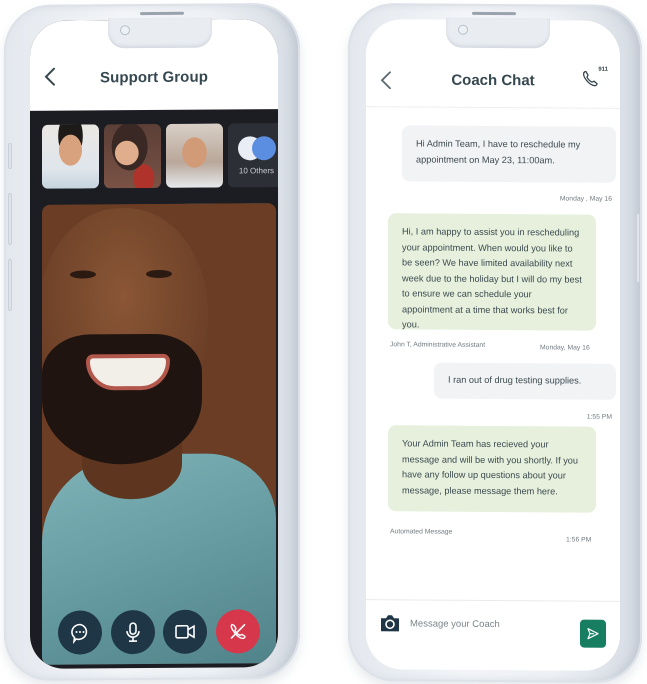 The height and width of the screenshot is (684, 647). Describe the element at coordinates (154, 77) in the screenshot. I see `page-title: Support Group` at that location.